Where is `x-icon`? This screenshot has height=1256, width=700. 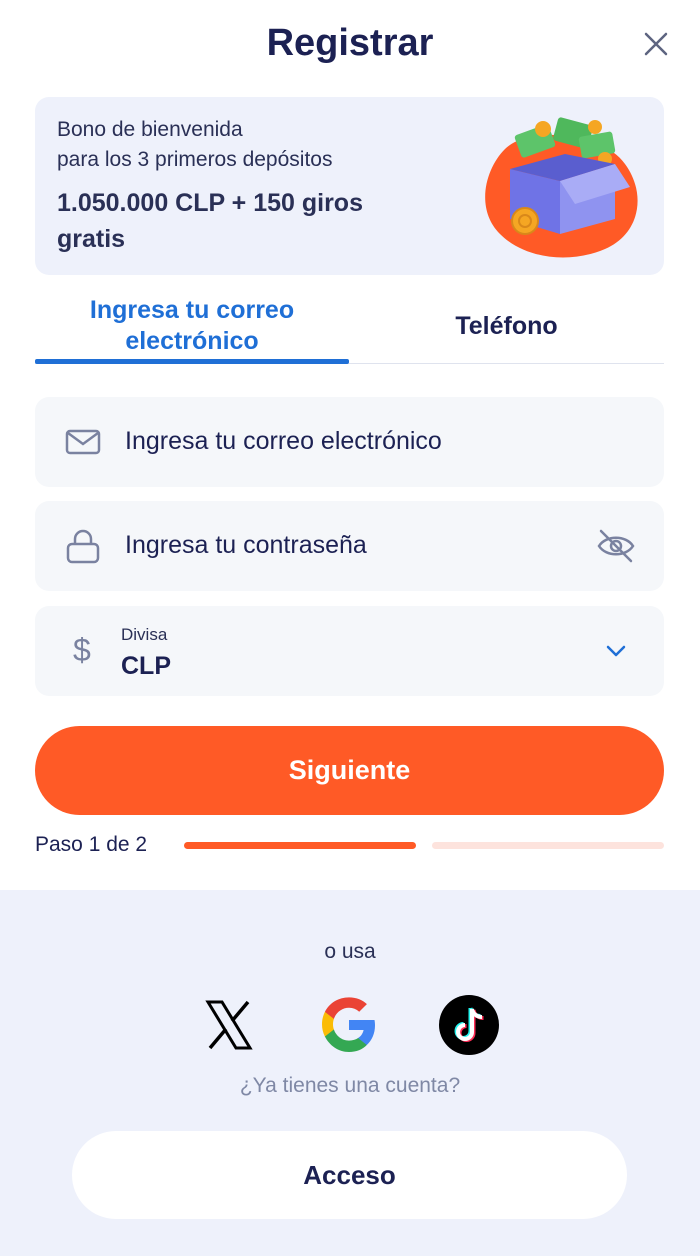
x-icon is located at coordinates (229, 1025).